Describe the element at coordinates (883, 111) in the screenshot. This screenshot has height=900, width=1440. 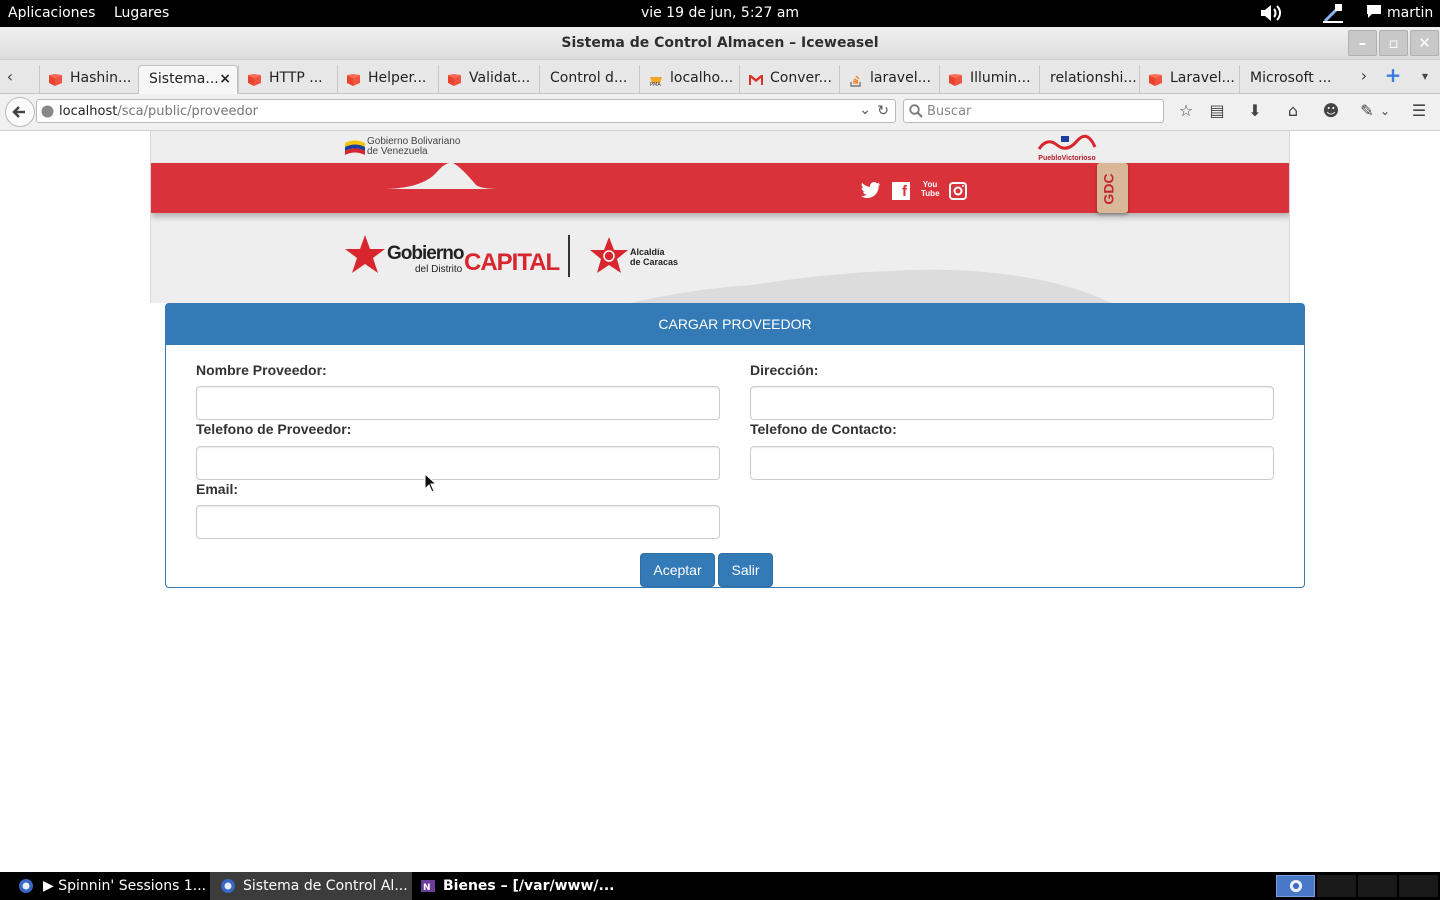
I see `reload-icon: ↻` at that location.